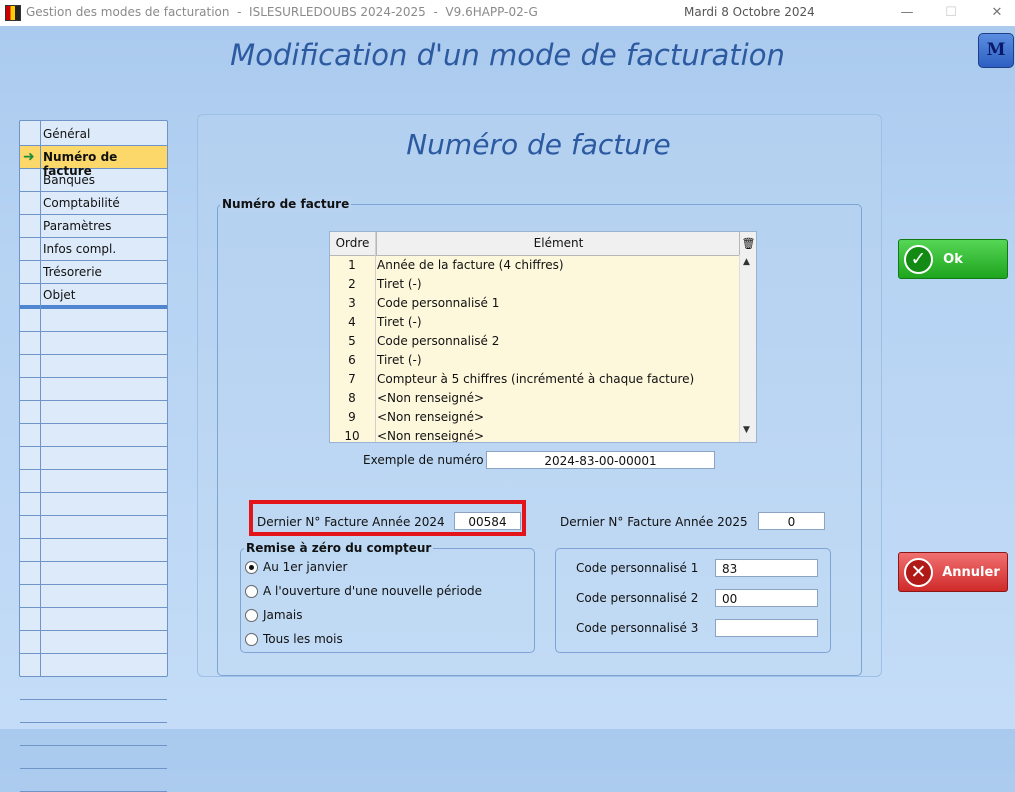 This screenshot has height=792, width=1015. I want to click on cancel-button-label: Annuler, so click(971, 572).